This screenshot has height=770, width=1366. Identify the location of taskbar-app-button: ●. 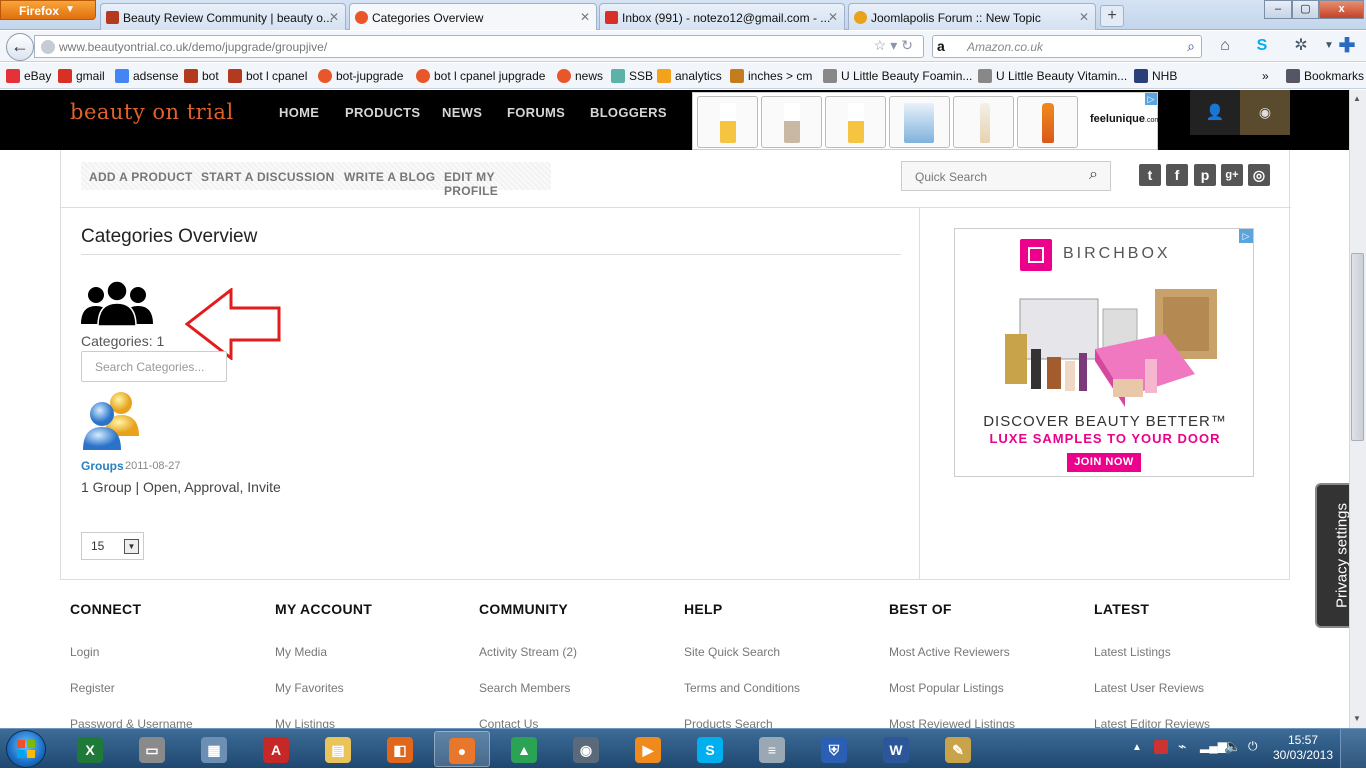
(462, 749).